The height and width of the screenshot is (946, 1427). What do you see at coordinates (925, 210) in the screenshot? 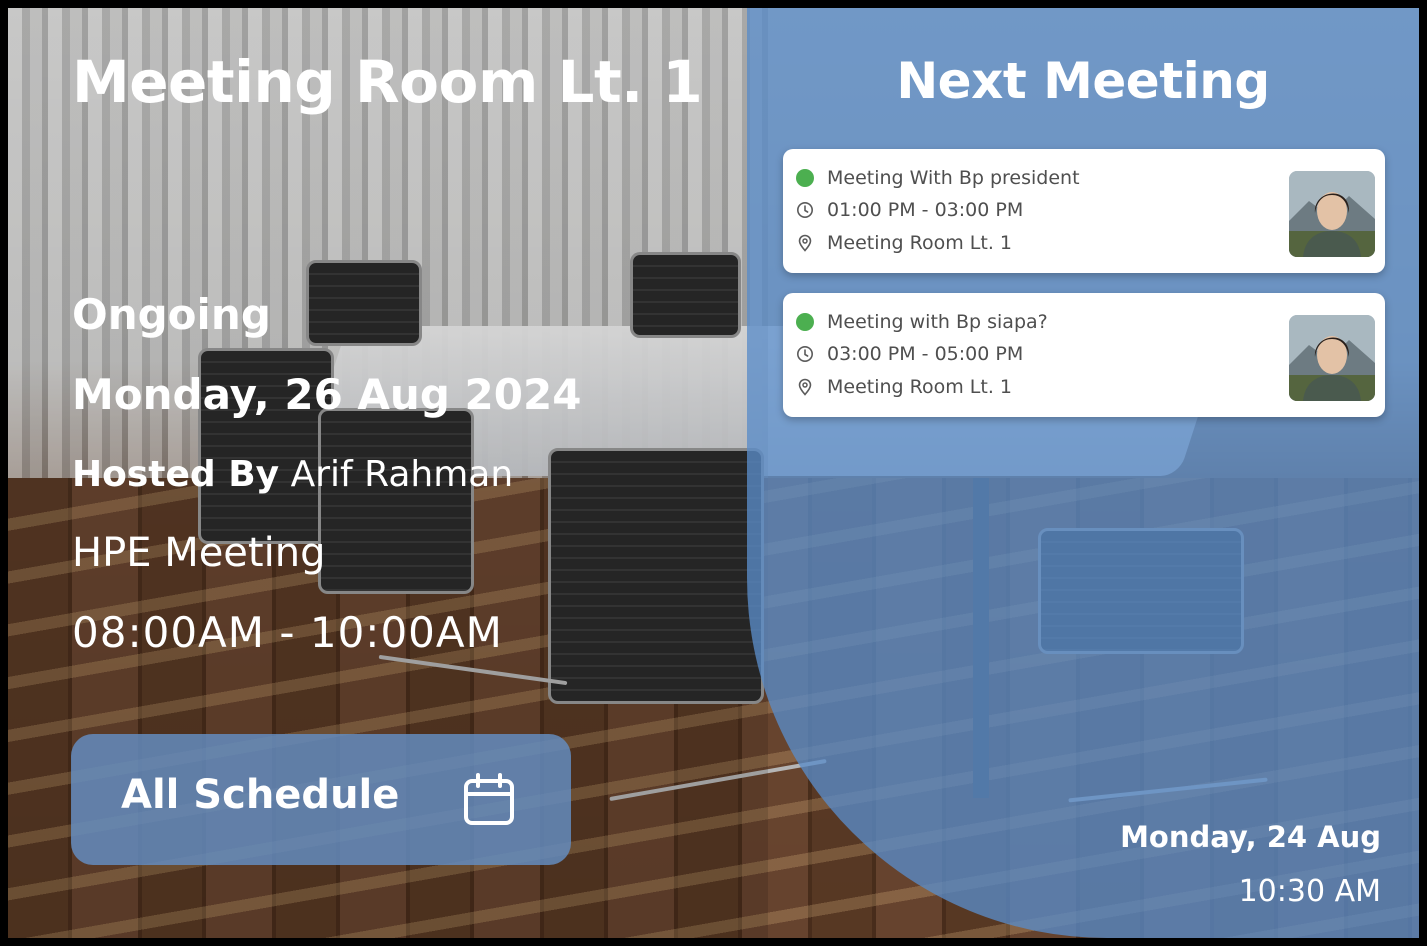
I see `meeting-card-time: 01:00 PM - 03:00 PM` at bounding box center [925, 210].